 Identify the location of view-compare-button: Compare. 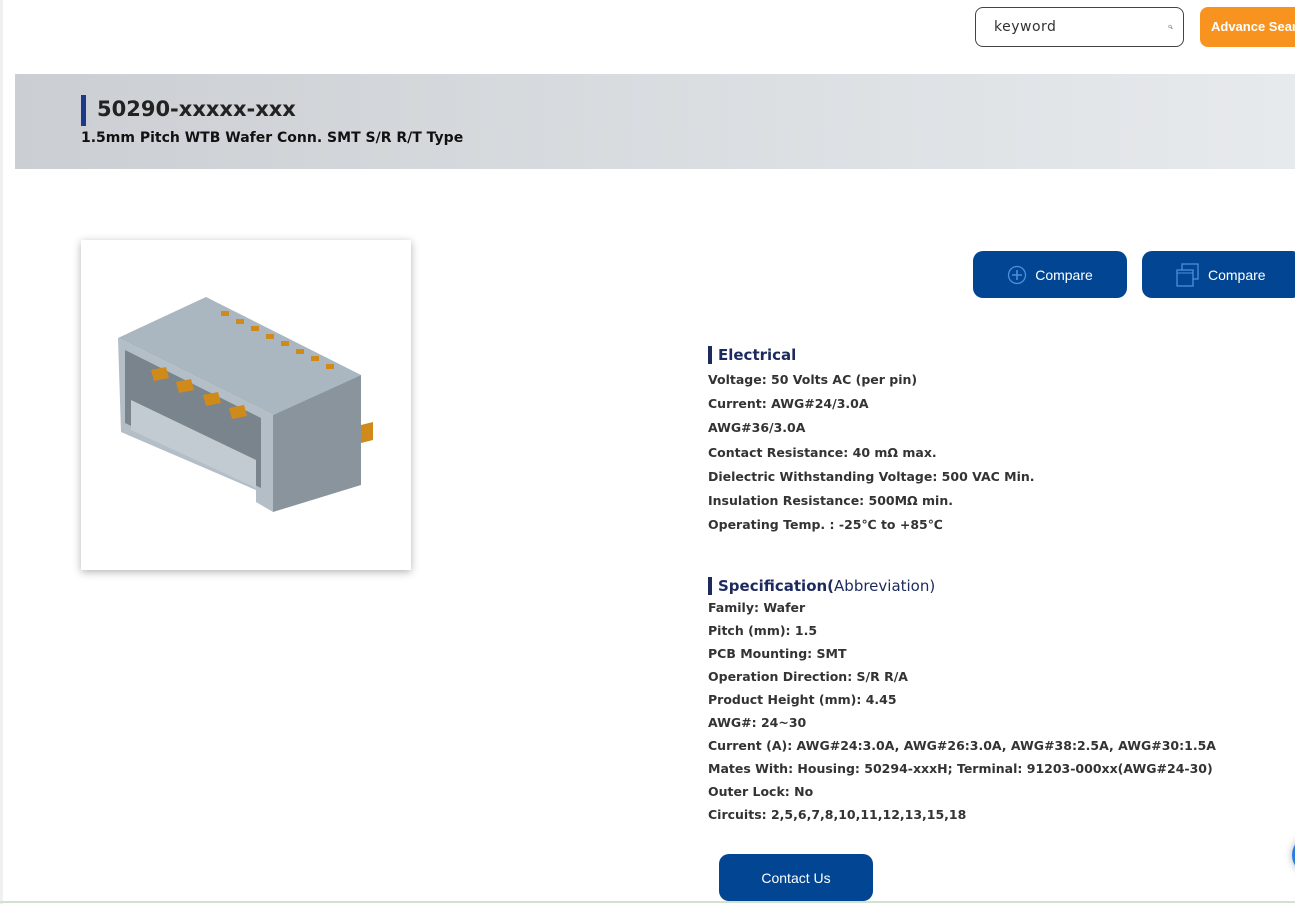
(1218, 274).